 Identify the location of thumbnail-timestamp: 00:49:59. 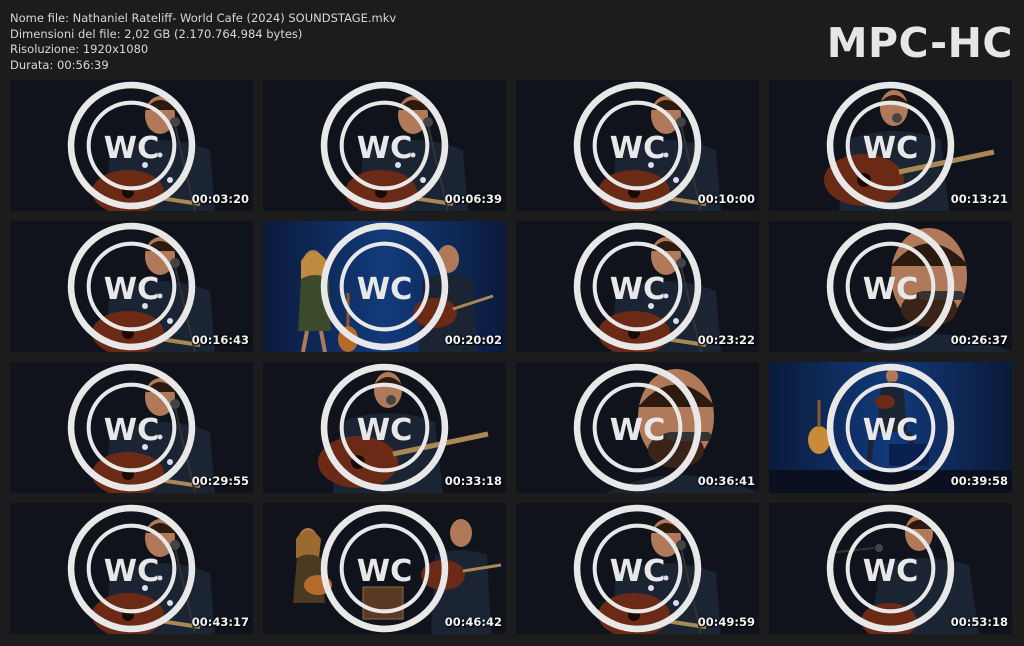
(726, 622).